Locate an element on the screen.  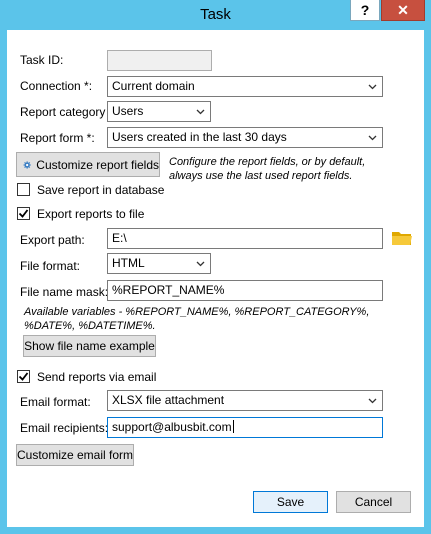
connection-label: Connection *: is located at coordinates (56, 86).